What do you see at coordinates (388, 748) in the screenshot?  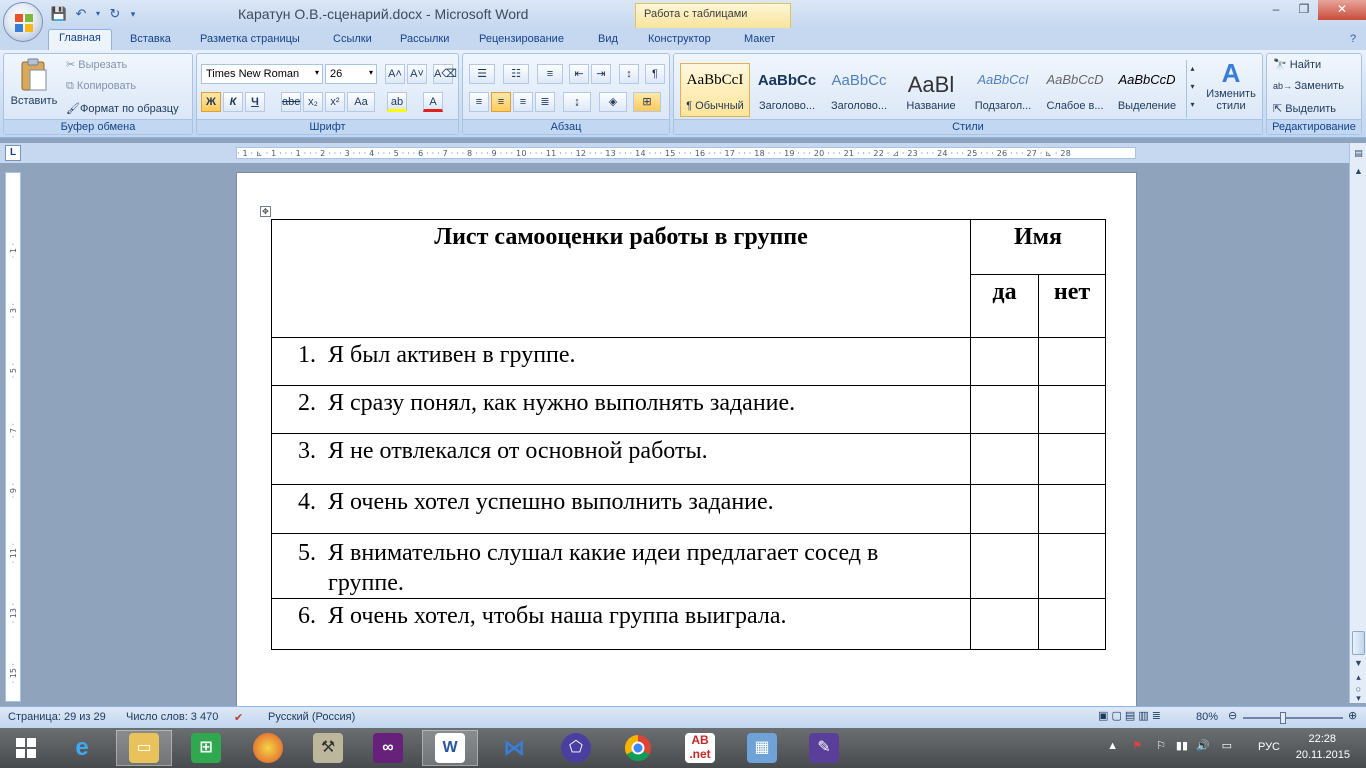 I see `taskbar-visual-studio: ∞` at bounding box center [388, 748].